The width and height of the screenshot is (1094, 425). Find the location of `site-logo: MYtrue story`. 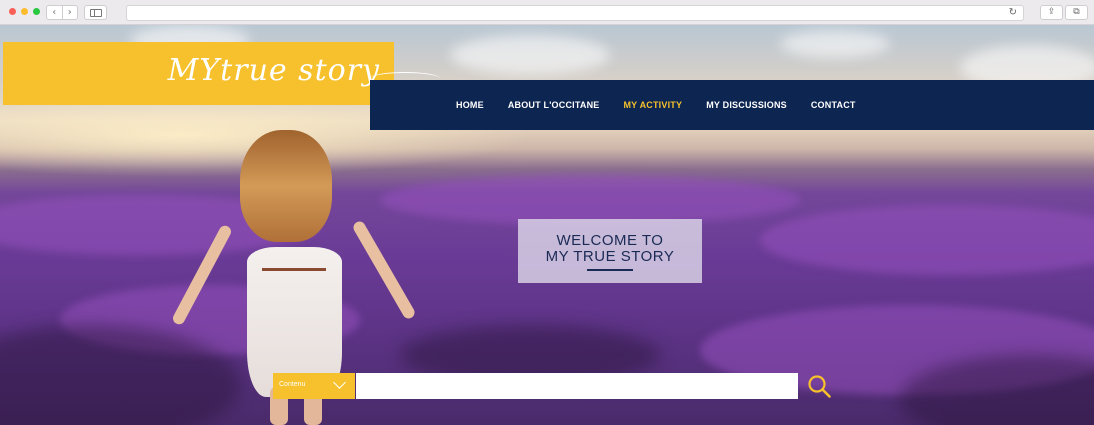

site-logo: MYtrue story is located at coordinates (198, 73).